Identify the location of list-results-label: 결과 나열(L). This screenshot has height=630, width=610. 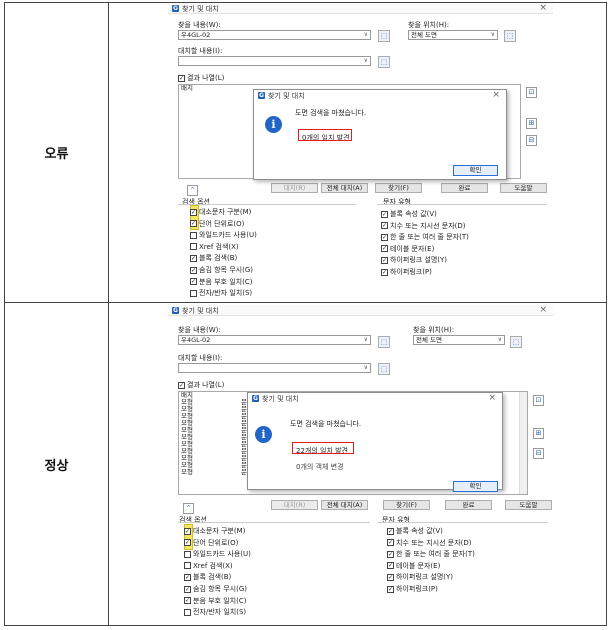
(206, 385).